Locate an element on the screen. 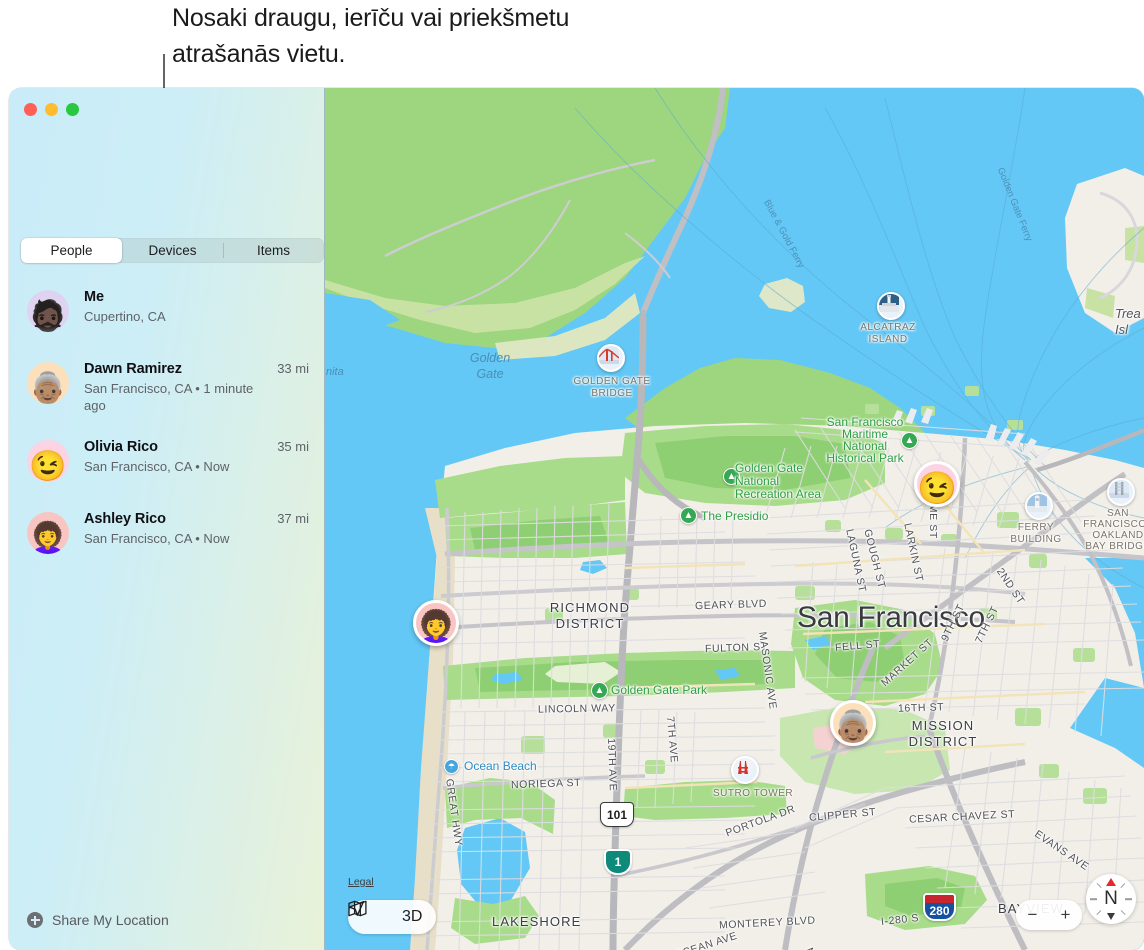  tab-devices: Devices is located at coordinates (172, 250).